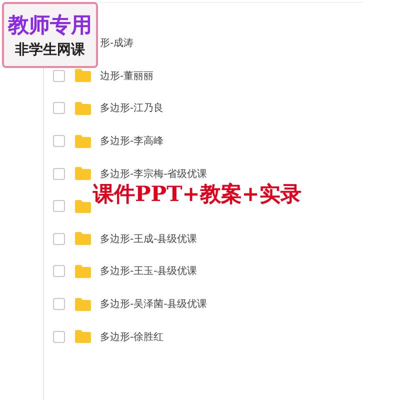  Describe the element at coordinates (132, 108) in the screenshot. I see `folder-name: 多边形-江乃良` at that location.